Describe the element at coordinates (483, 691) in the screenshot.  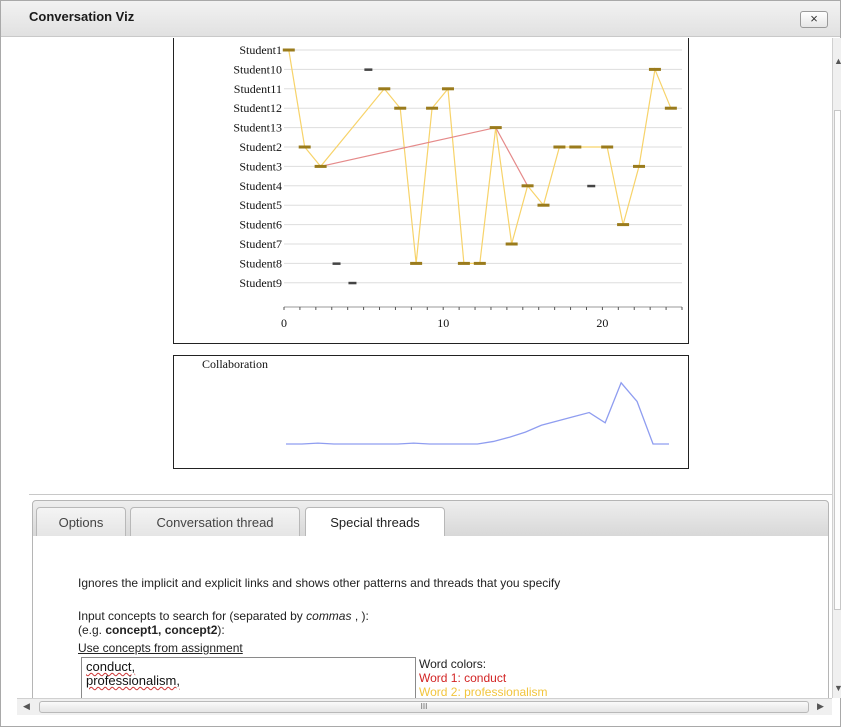
I see `word-2-label: Word 2: professionalism` at that location.